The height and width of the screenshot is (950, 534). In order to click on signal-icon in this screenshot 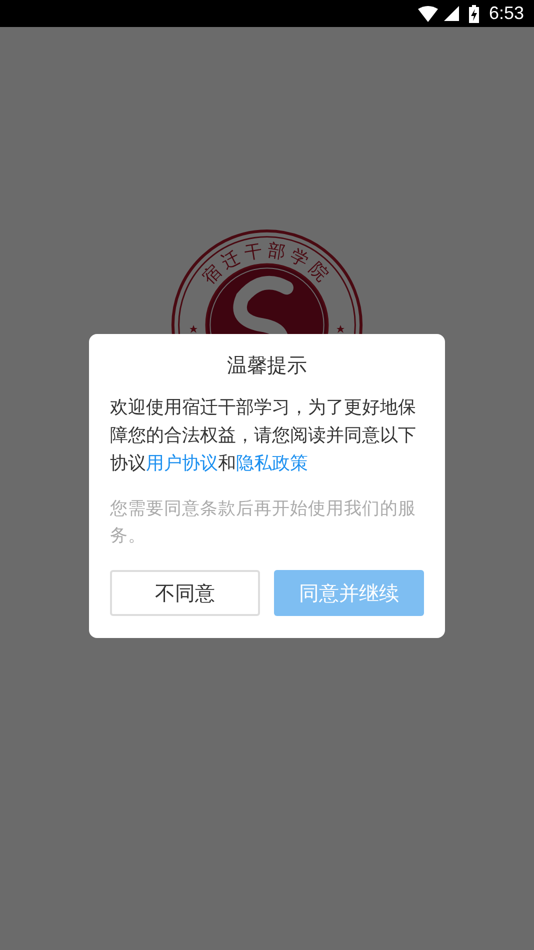, I will do `click(451, 13)`.